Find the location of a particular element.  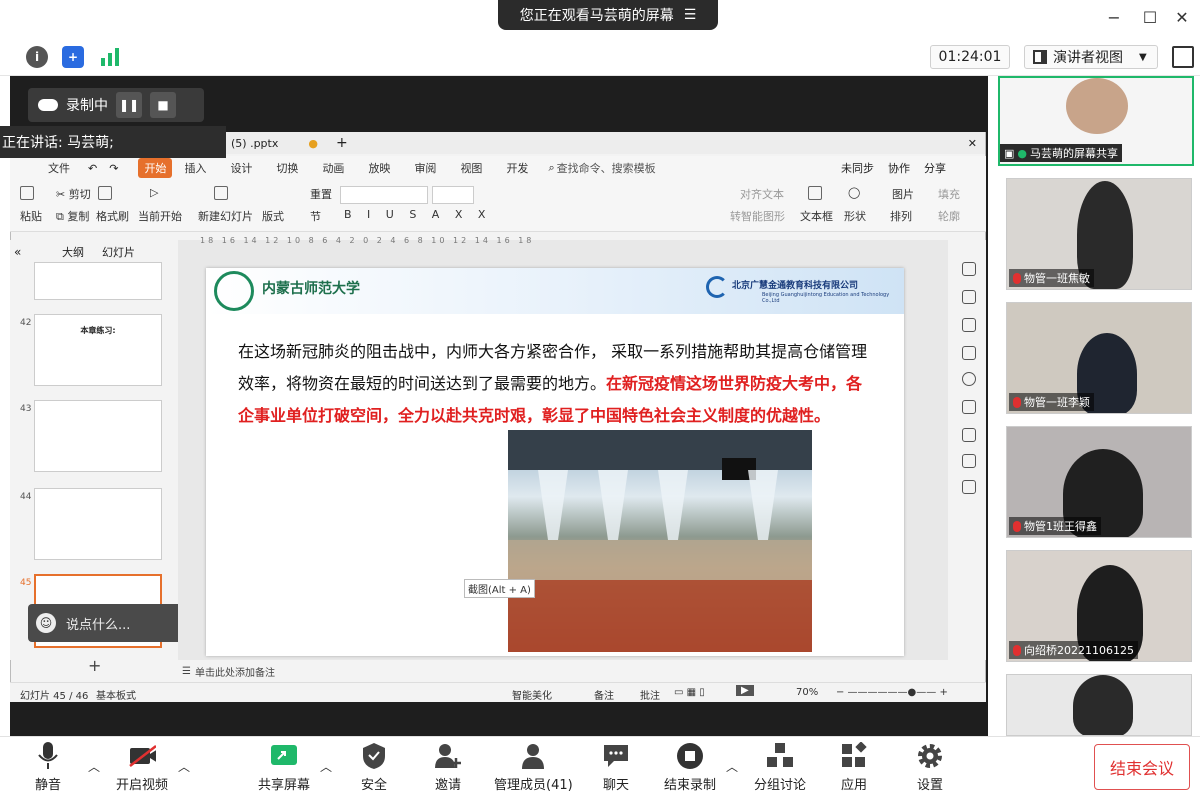

share-screen-button: 共享屏幕 is located at coordinates (284, 767).